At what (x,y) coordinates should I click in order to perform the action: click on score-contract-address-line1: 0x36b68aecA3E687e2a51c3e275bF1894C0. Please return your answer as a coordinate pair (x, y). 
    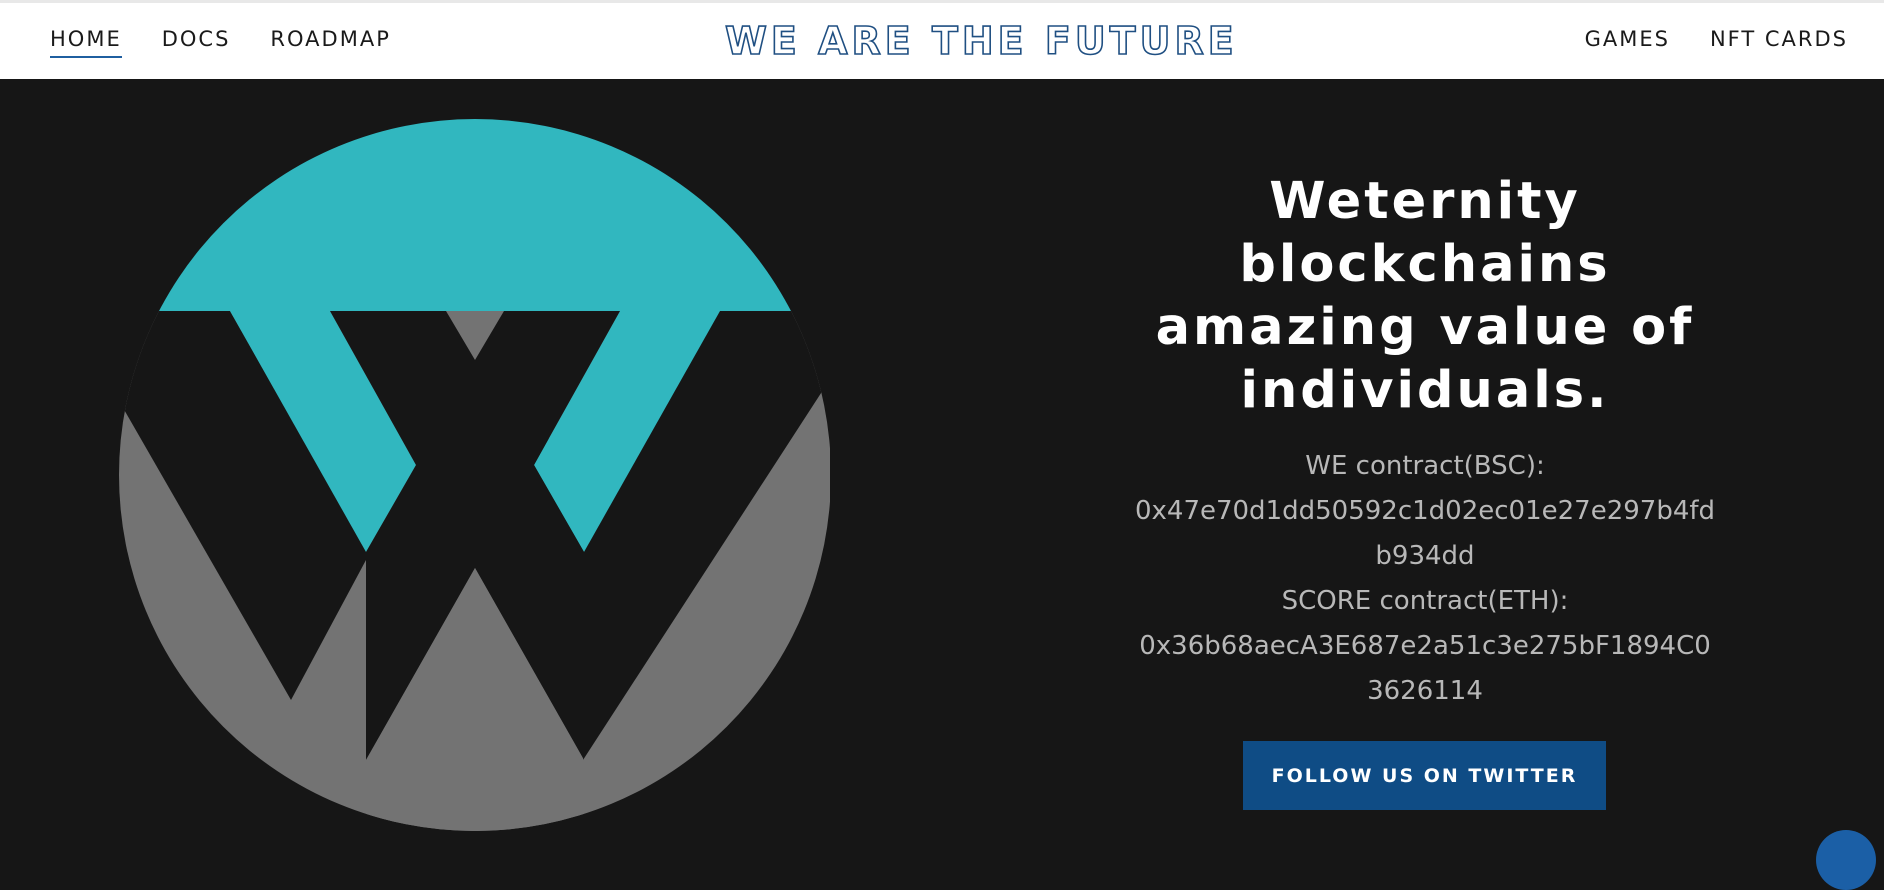
    Looking at the image, I should click on (1425, 646).